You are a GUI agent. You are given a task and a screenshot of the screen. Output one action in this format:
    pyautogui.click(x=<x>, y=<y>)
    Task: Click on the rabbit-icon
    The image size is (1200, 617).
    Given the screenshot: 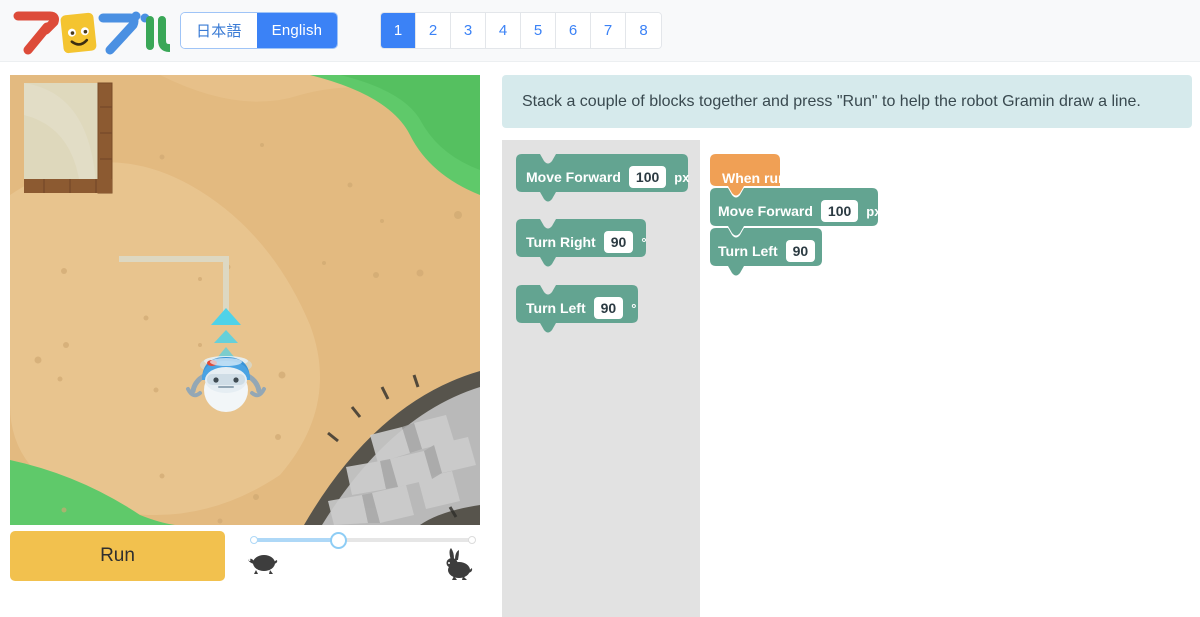 What is the action you would take?
    pyautogui.click(x=459, y=564)
    